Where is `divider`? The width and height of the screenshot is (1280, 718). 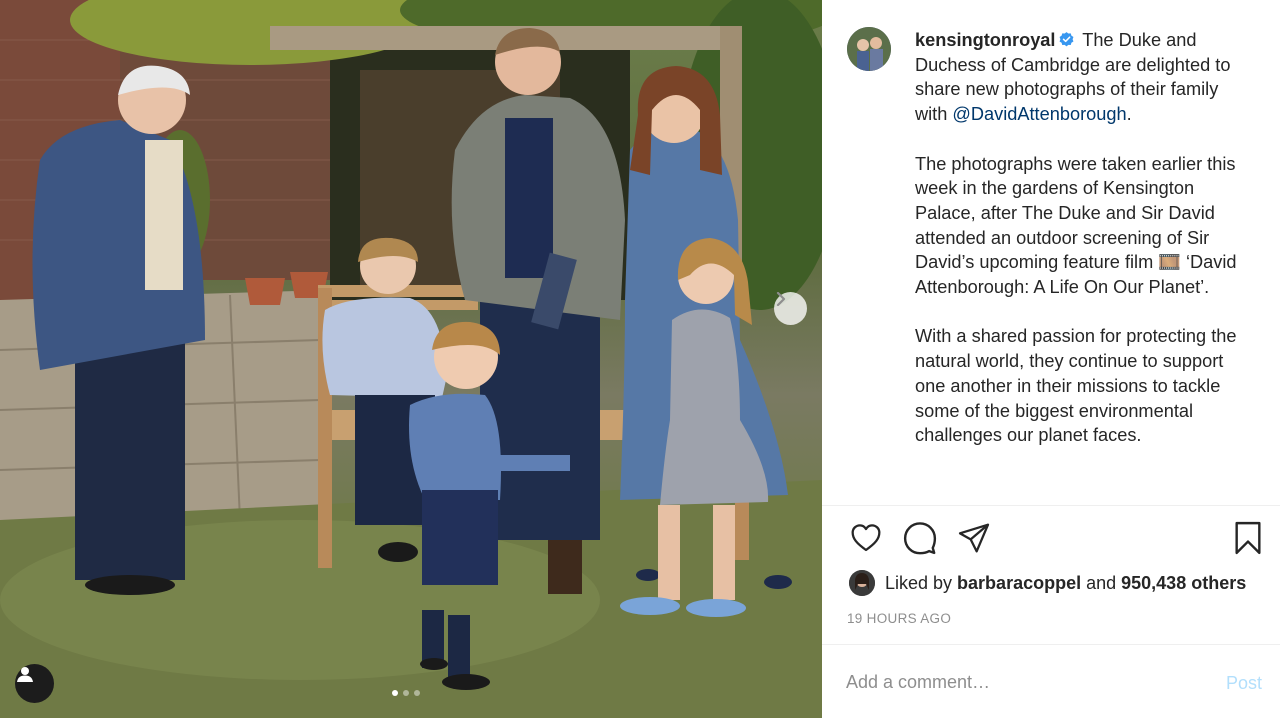
divider is located at coordinates (1051, 505).